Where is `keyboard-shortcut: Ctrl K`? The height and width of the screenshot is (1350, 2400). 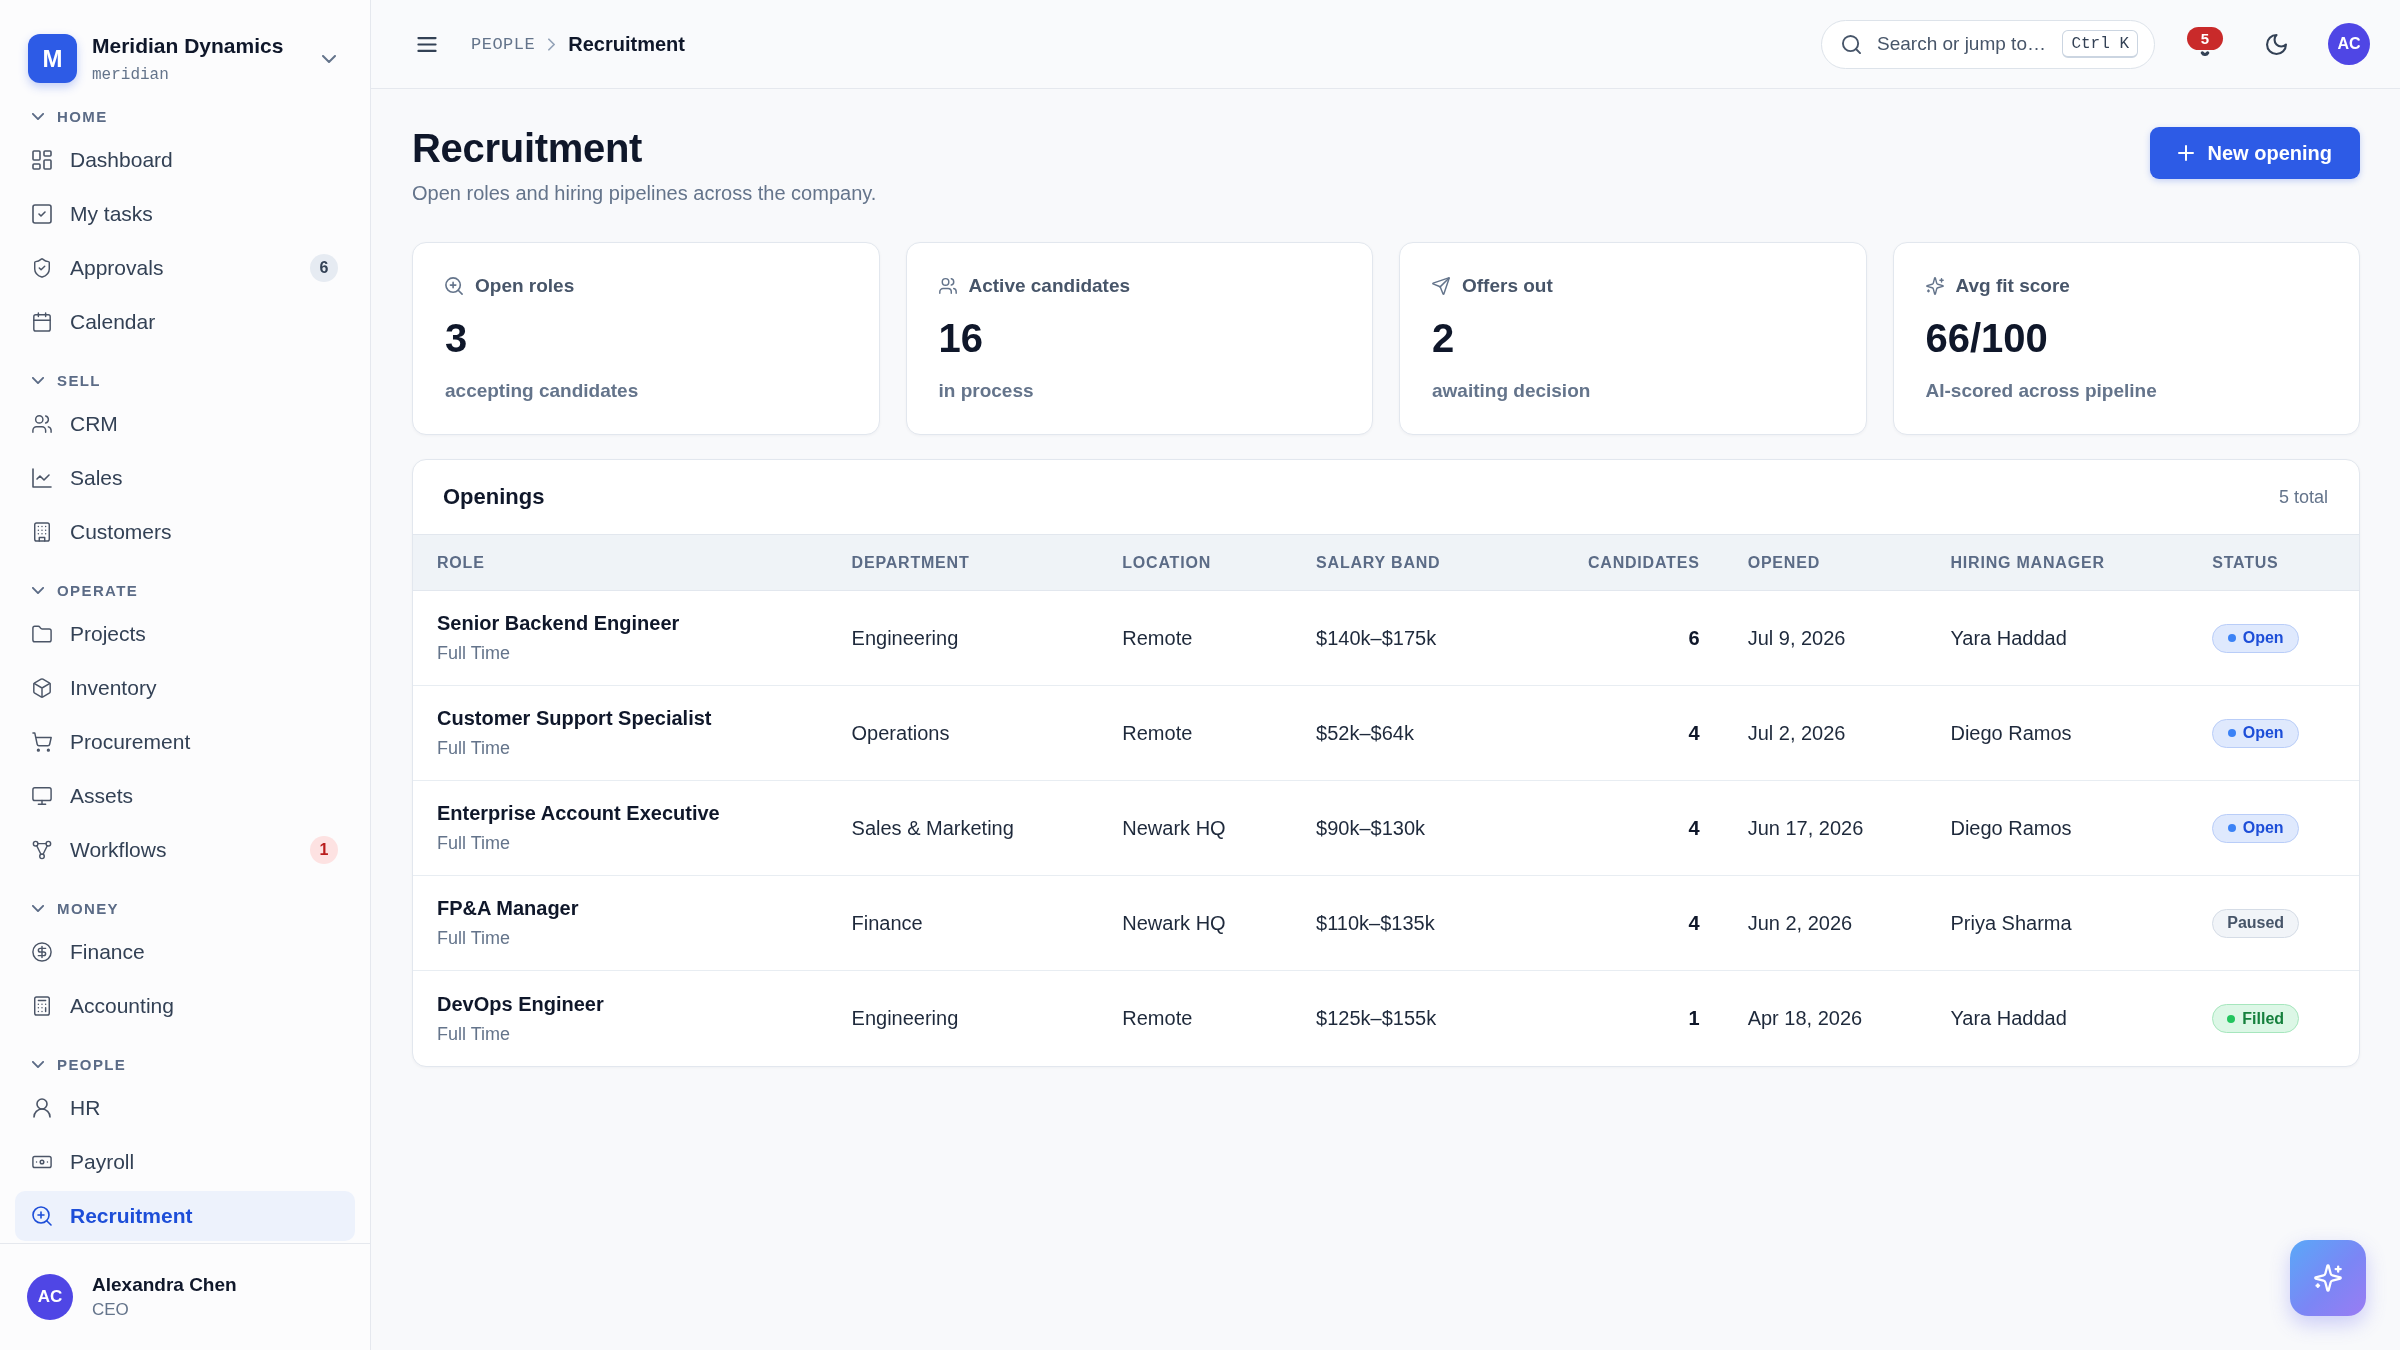 keyboard-shortcut: Ctrl K is located at coordinates (2100, 43).